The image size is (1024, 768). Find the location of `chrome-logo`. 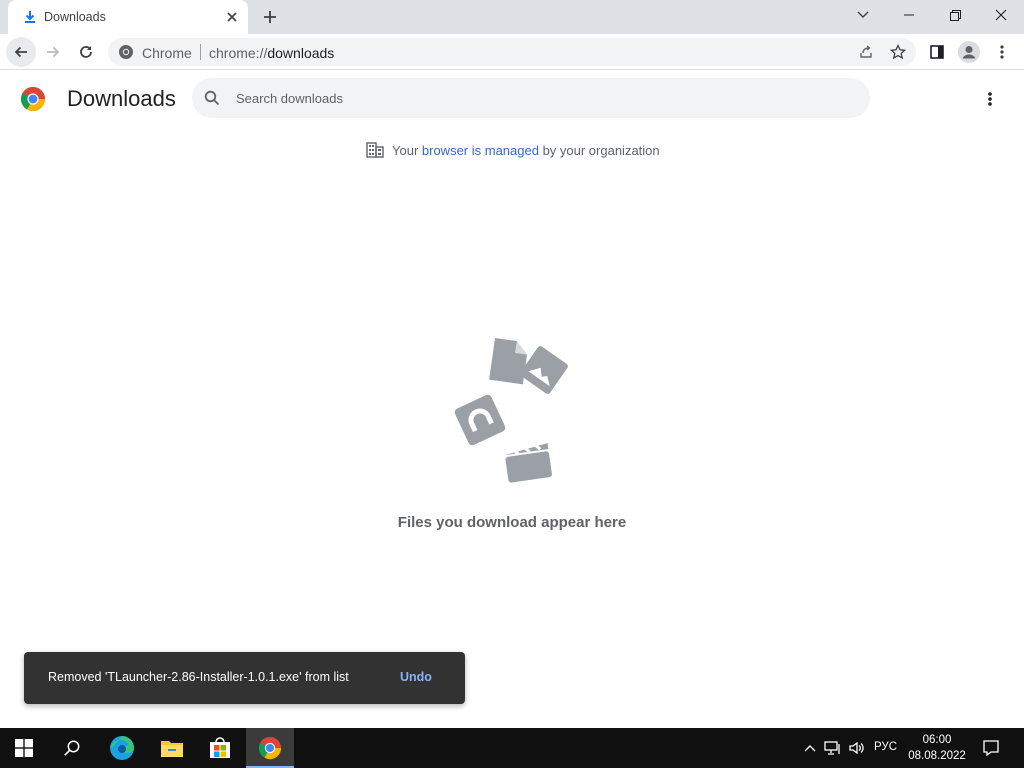

chrome-logo is located at coordinates (33, 99).